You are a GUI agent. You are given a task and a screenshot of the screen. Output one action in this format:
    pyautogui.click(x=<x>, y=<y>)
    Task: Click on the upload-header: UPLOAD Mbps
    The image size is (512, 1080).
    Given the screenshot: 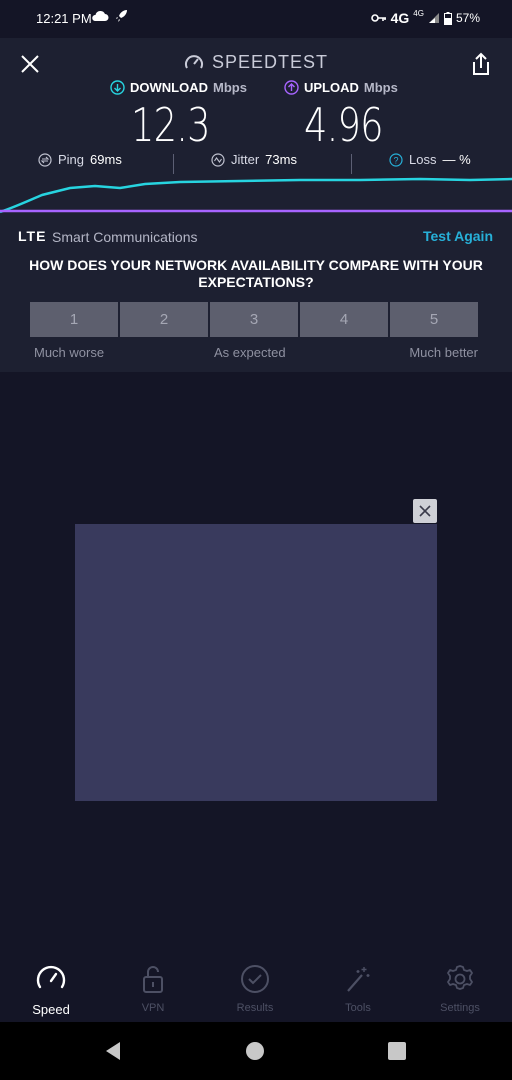 What is the action you would take?
    pyautogui.click(x=341, y=87)
    